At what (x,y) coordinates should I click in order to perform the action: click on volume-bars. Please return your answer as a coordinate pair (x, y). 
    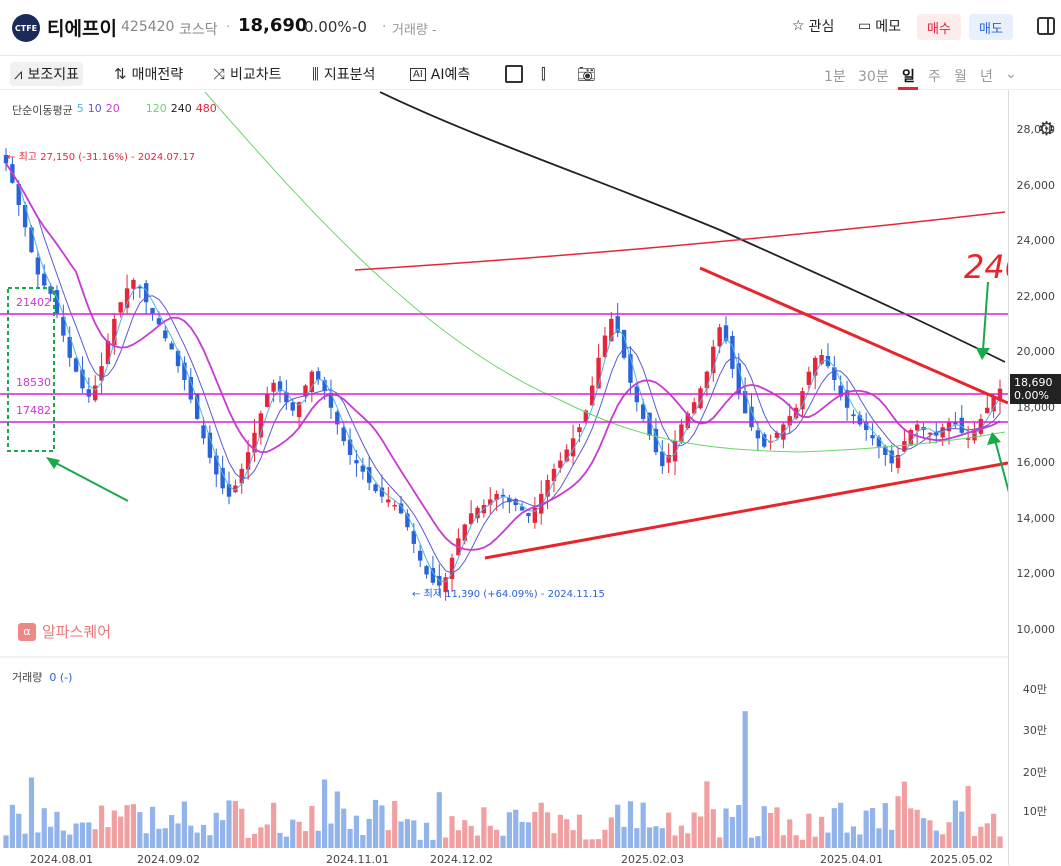
    Looking at the image, I should click on (503, 779).